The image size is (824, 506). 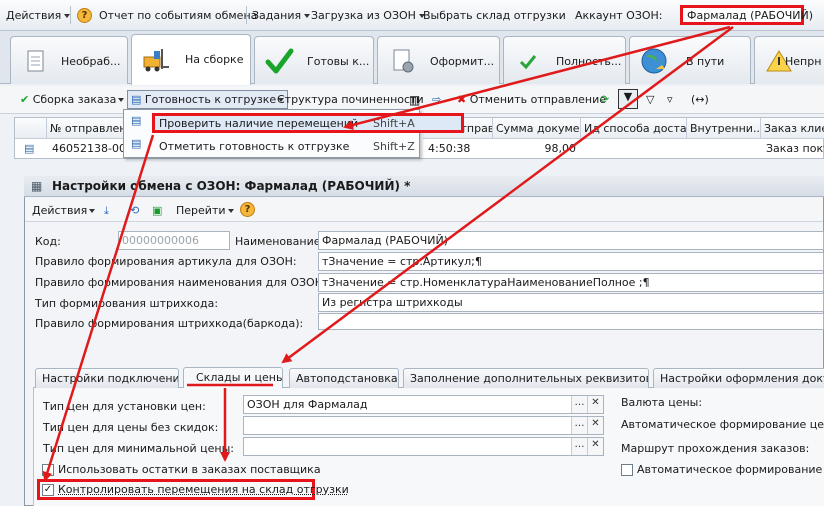 What do you see at coordinates (127, 303) in the screenshot?
I see `barcode-type-label: Тип формирования штрихкода:` at bounding box center [127, 303].